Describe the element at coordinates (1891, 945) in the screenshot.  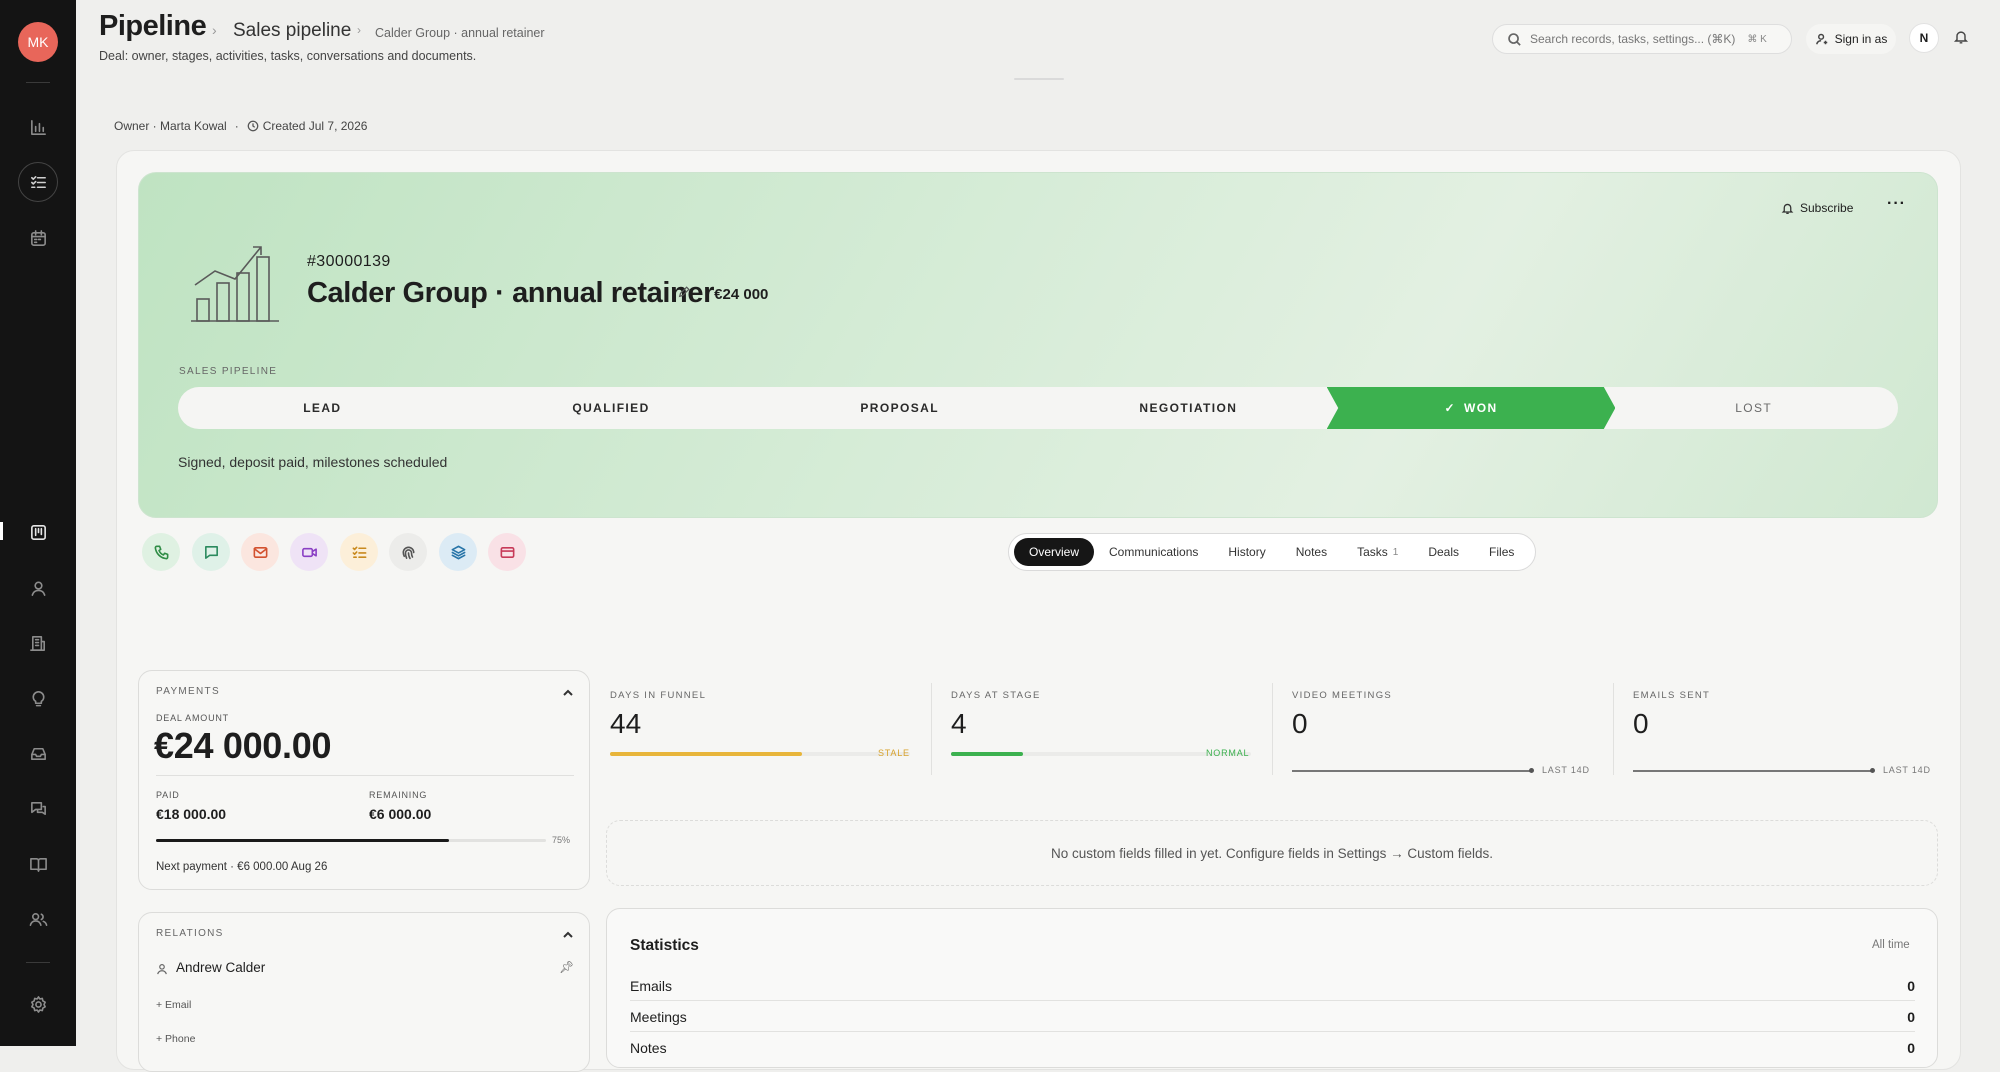
I see `statistics-range: All time` at that location.